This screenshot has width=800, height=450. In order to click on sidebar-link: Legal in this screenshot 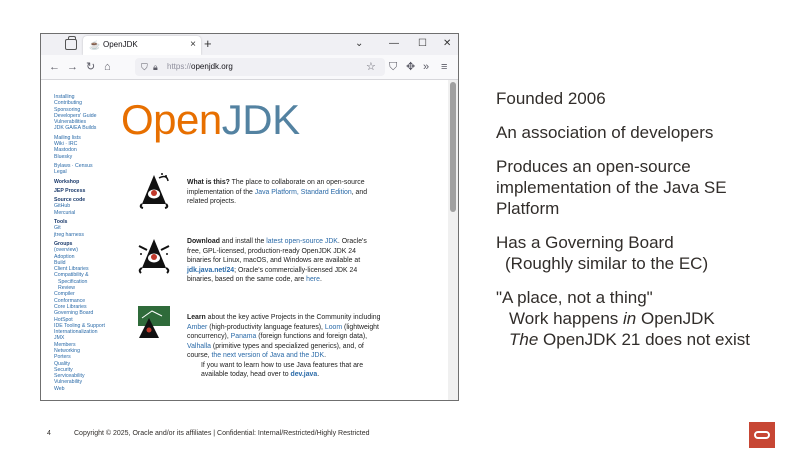, I will do `click(85, 172)`.